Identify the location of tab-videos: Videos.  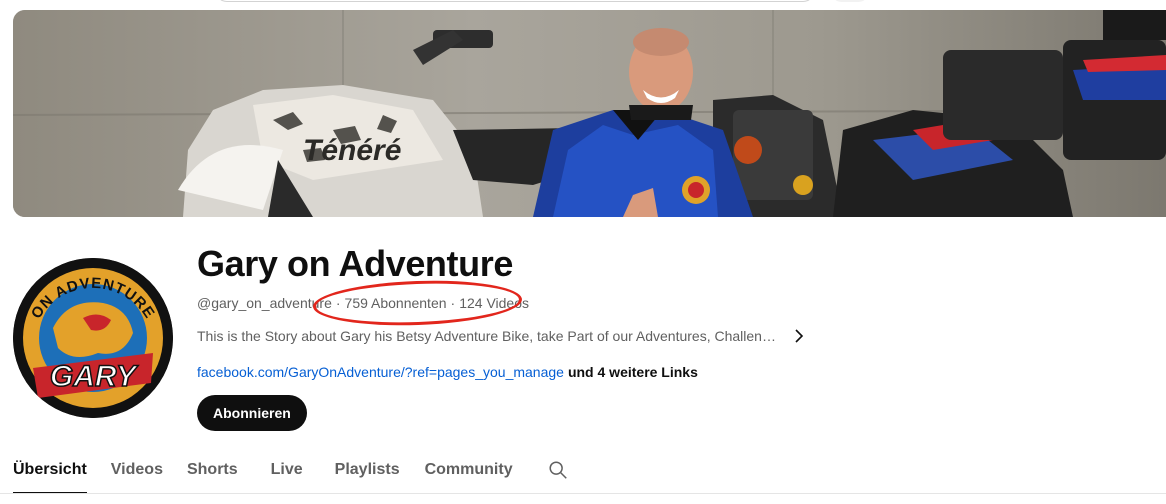
(137, 472).